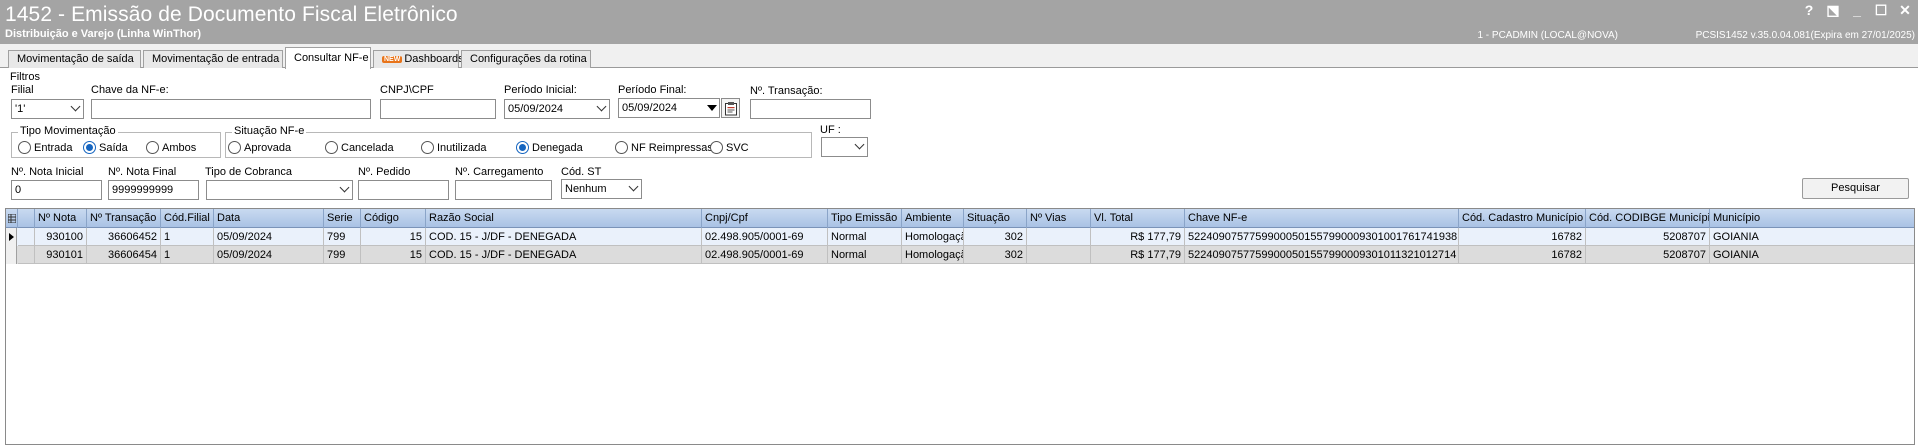  Describe the element at coordinates (438, 109) in the screenshot. I see `cnpj-input` at that location.